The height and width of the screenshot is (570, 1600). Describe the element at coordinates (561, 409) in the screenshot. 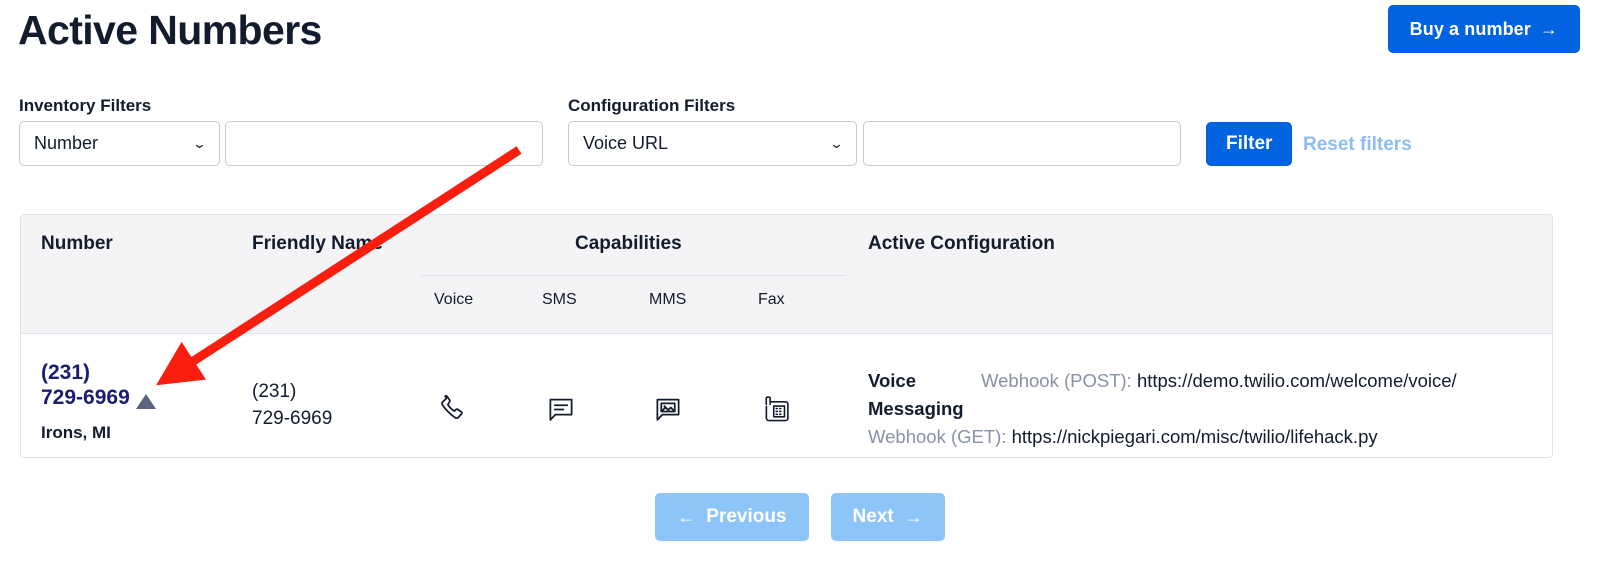

I see `chat-bubble-icon` at that location.